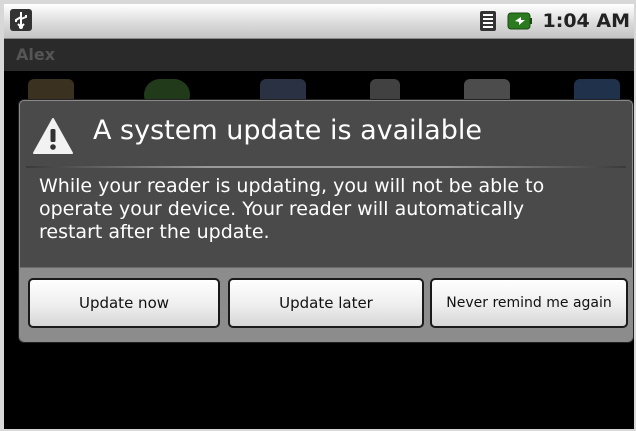  I want to click on status-clock: 1:04 AM, so click(586, 21).